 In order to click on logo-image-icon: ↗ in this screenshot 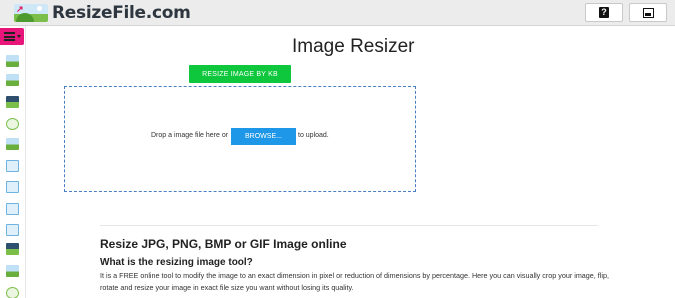, I will do `click(31, 13)`.